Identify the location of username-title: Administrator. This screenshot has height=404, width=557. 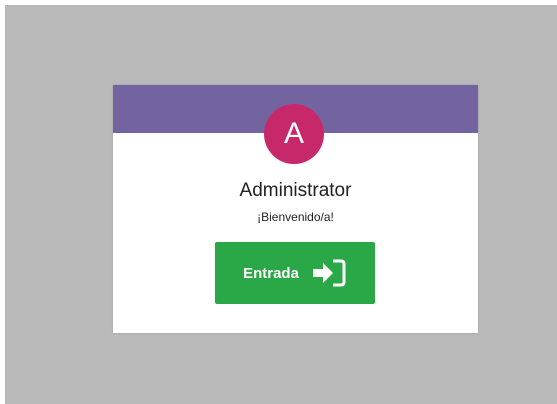
(295, 190).